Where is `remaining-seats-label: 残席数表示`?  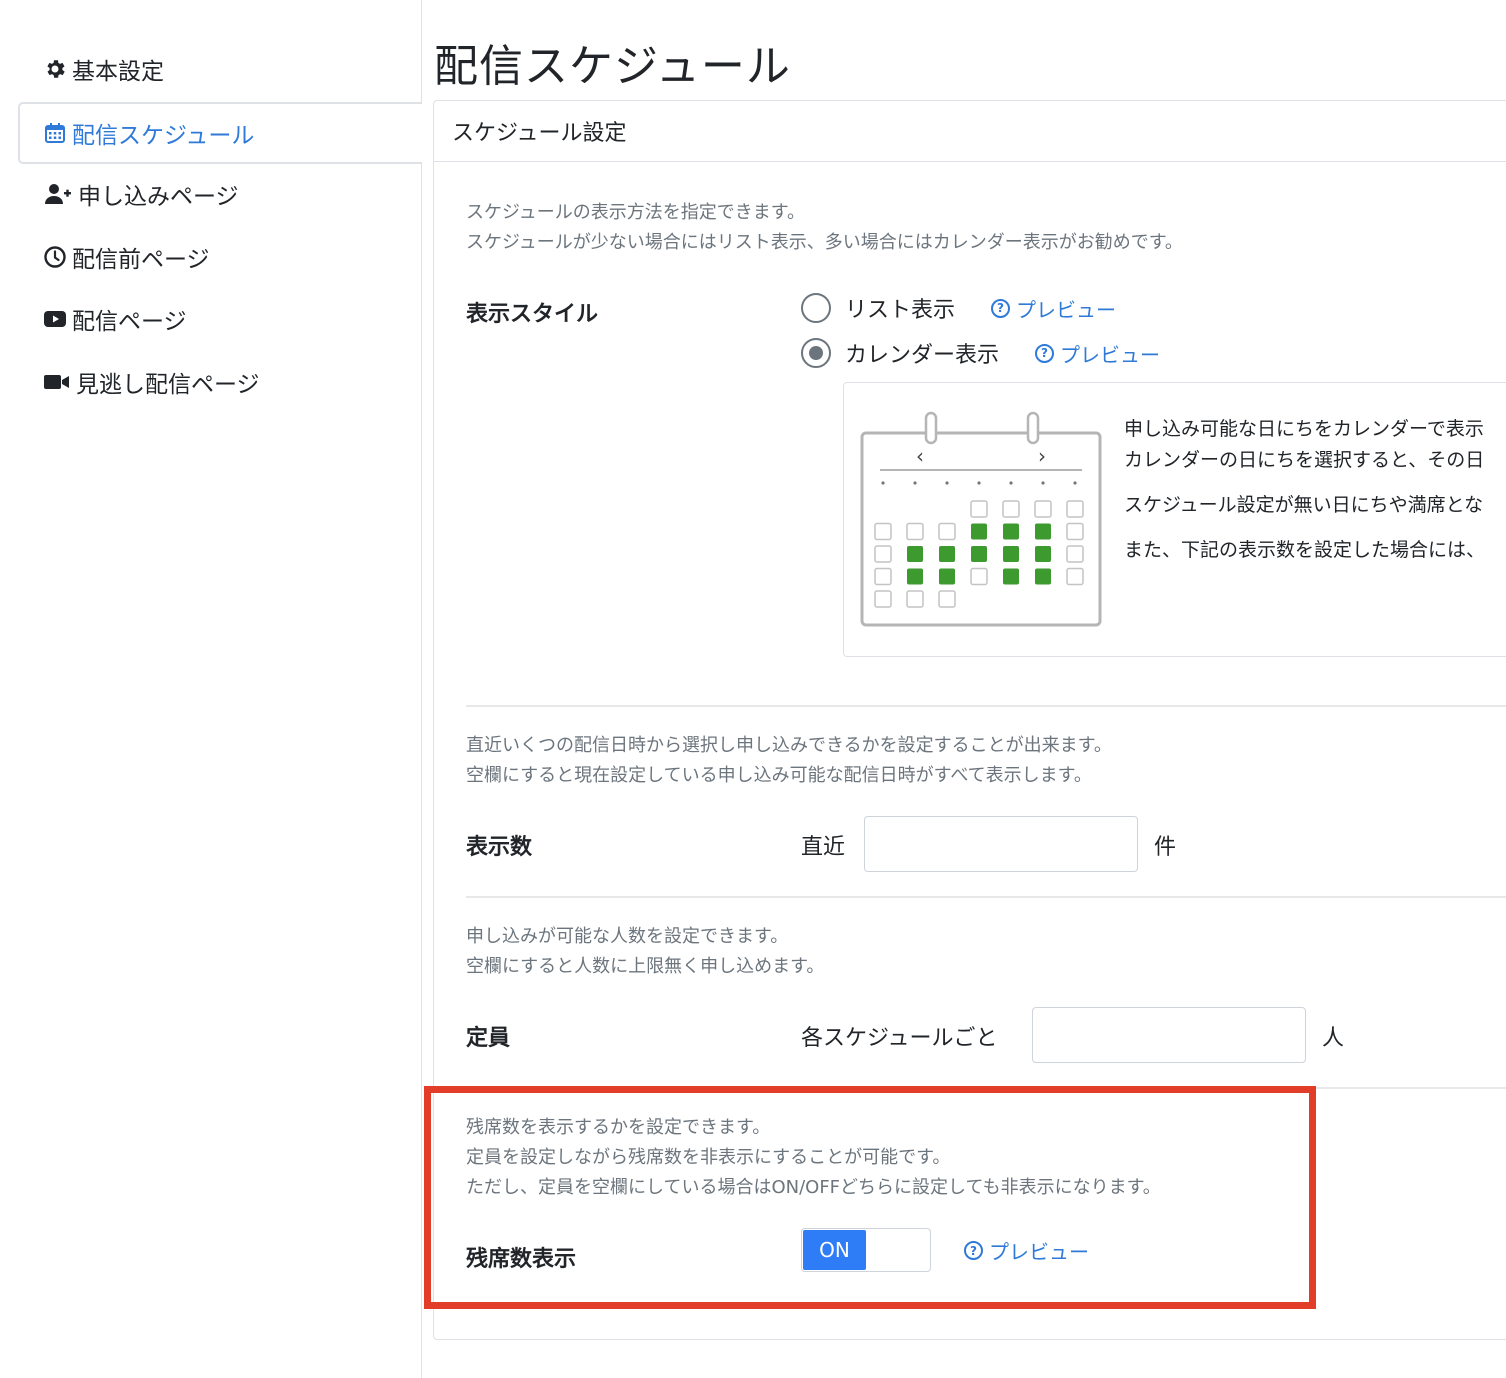
remaining-seats-label: 残席数表示 is located at coordinates (521, 1259).